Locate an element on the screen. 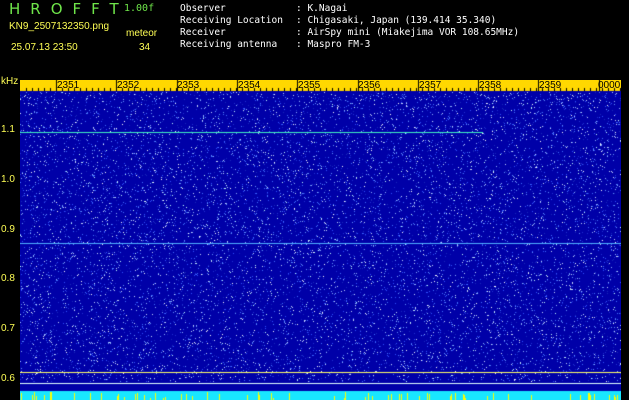 The width and height of the screenshot is (629, 400). antenna-label: Receiving antenna is located at coordinates (229, 44).